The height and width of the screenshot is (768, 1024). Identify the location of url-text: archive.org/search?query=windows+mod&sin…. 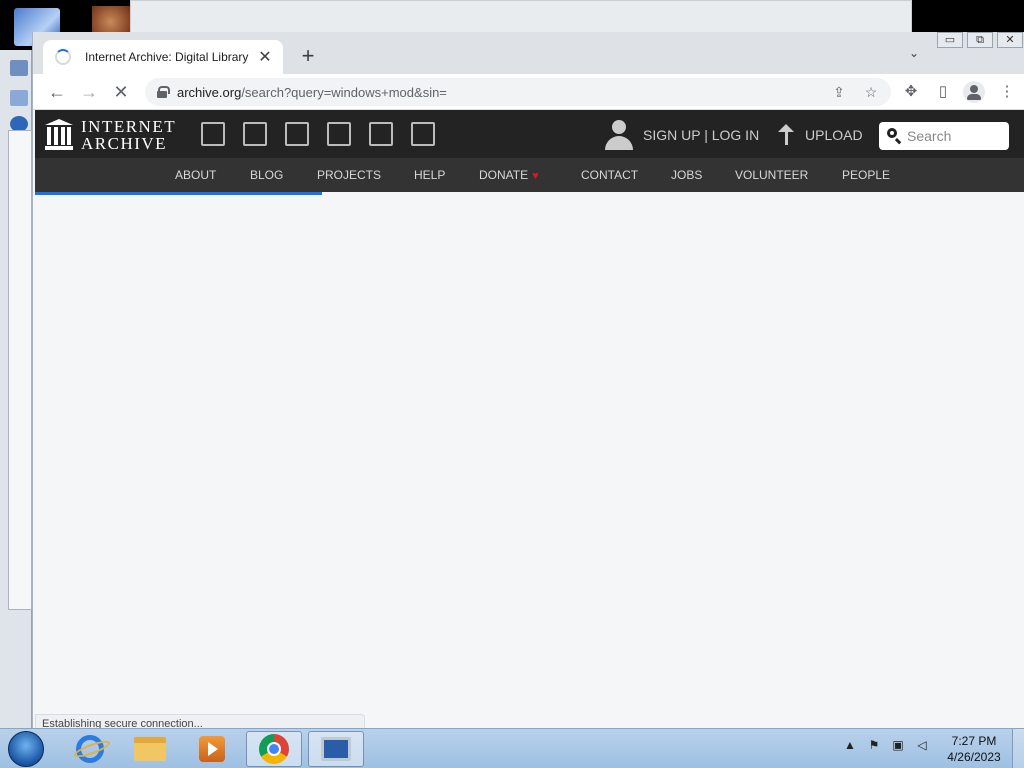
(312, 92).